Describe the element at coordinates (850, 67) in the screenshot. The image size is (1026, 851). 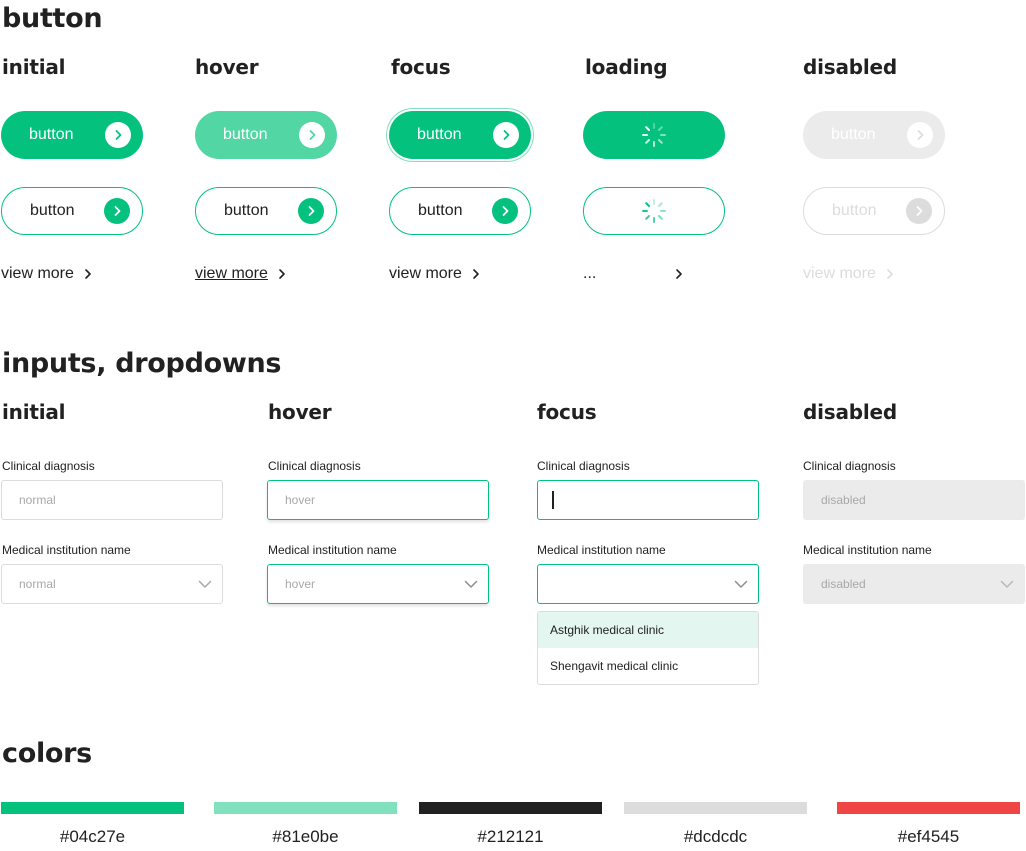
I see `state-label-disabled: disabled` at that location.